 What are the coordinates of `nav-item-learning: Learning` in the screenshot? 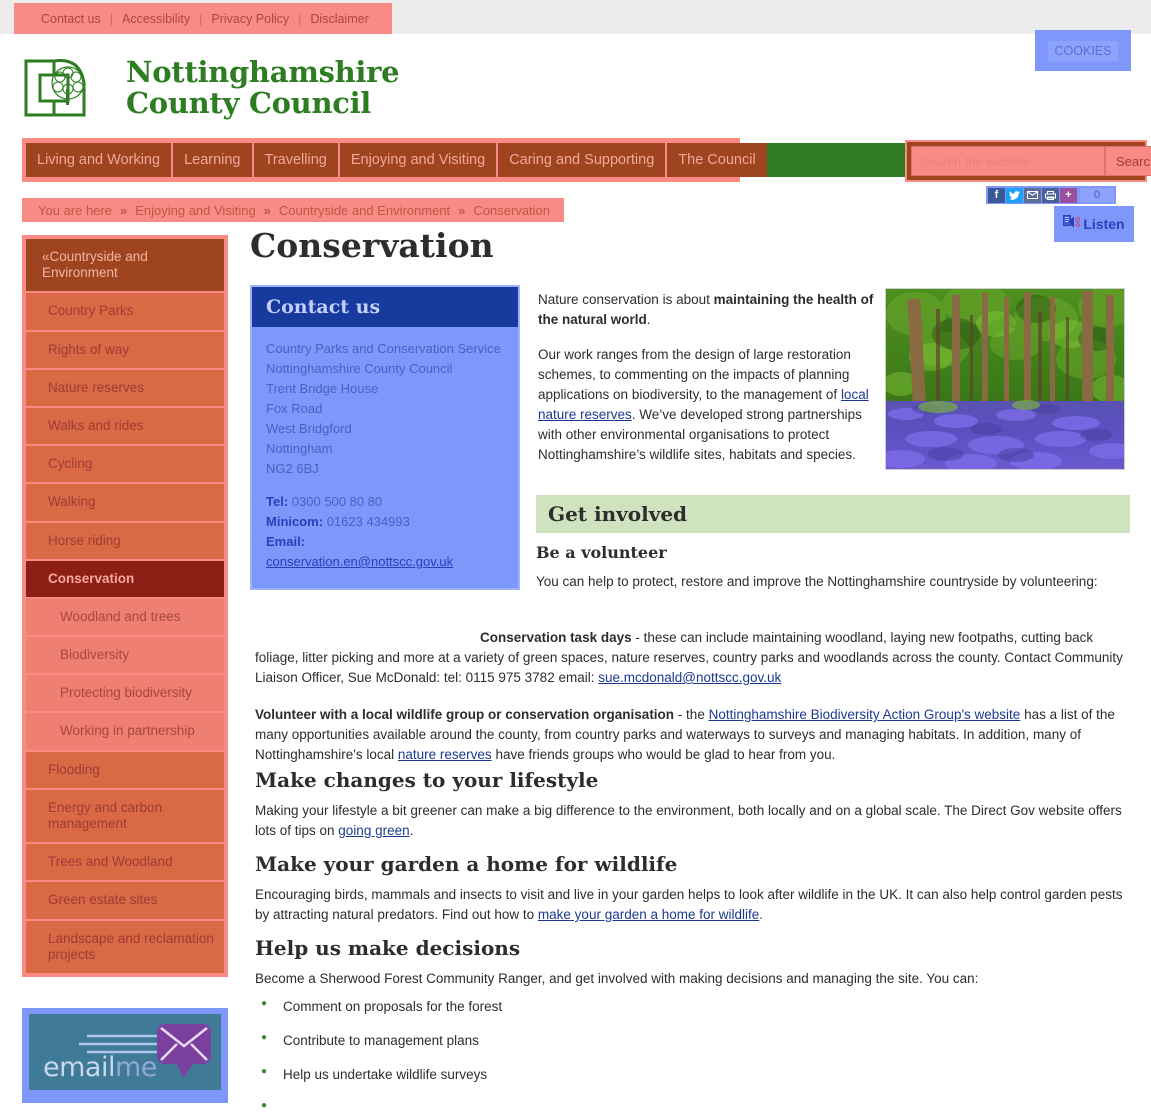 It's located at (213, 160).